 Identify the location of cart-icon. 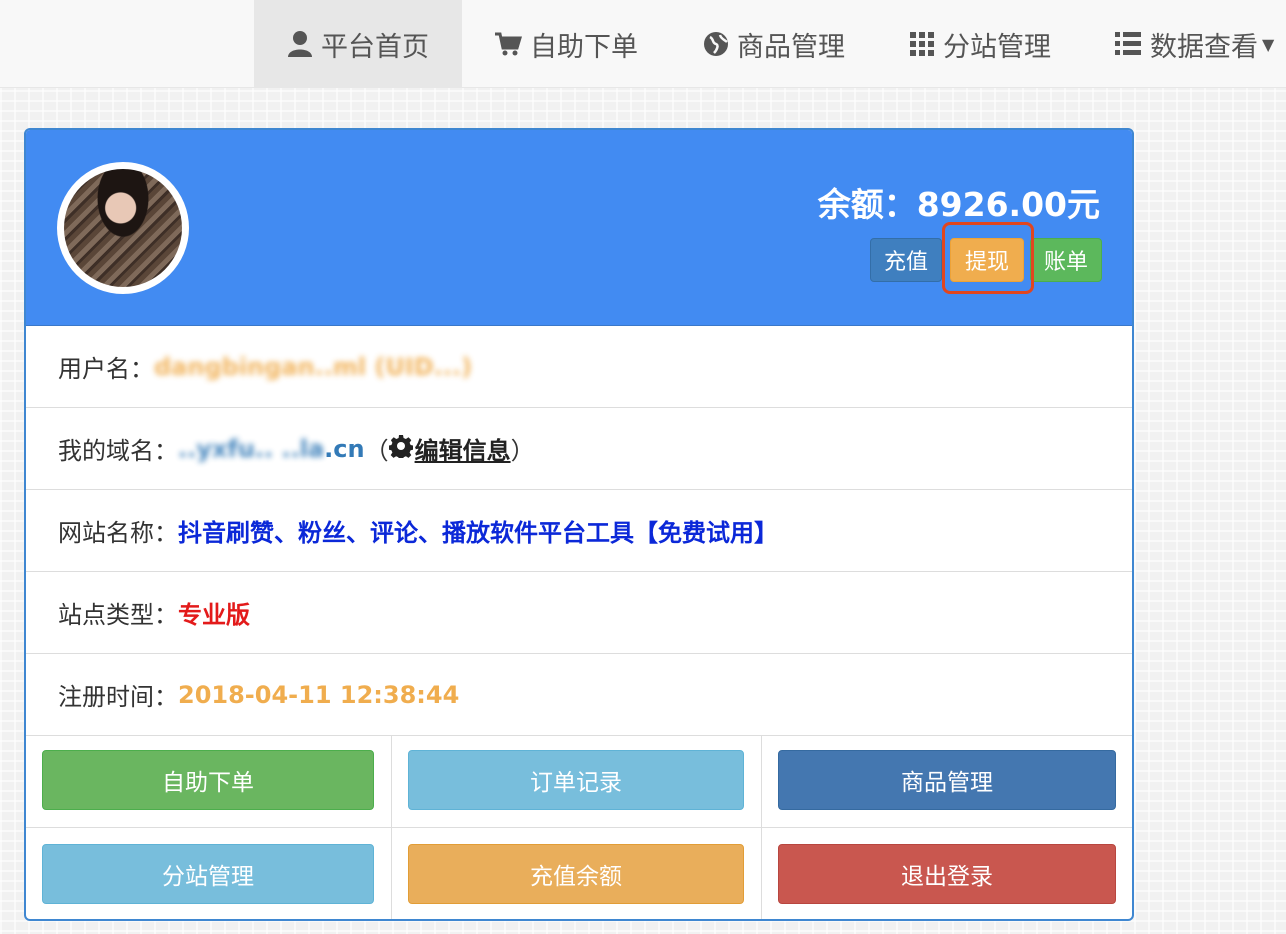
(508, 44).